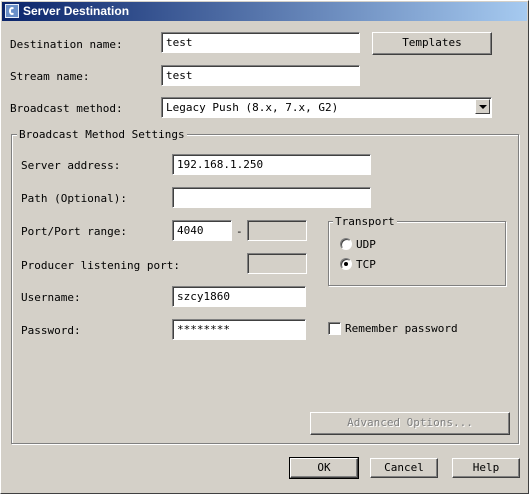  Describe the element at coordinates (76, 11) in the screenshot. I see `window-title: Server Destination` at that location.